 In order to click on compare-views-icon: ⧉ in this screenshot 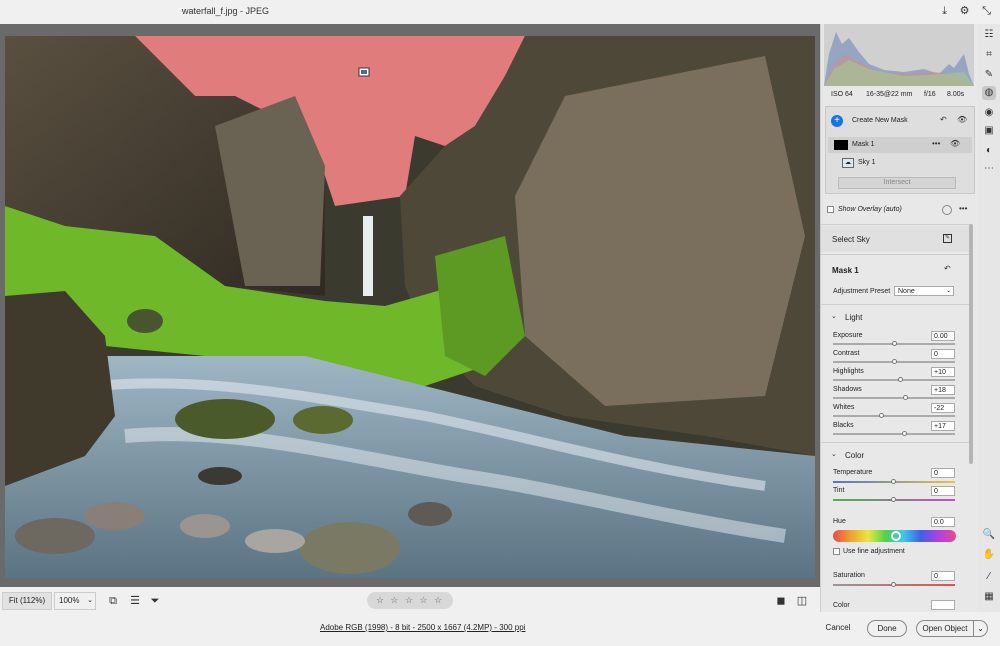, I will do `click(113, 601)`.